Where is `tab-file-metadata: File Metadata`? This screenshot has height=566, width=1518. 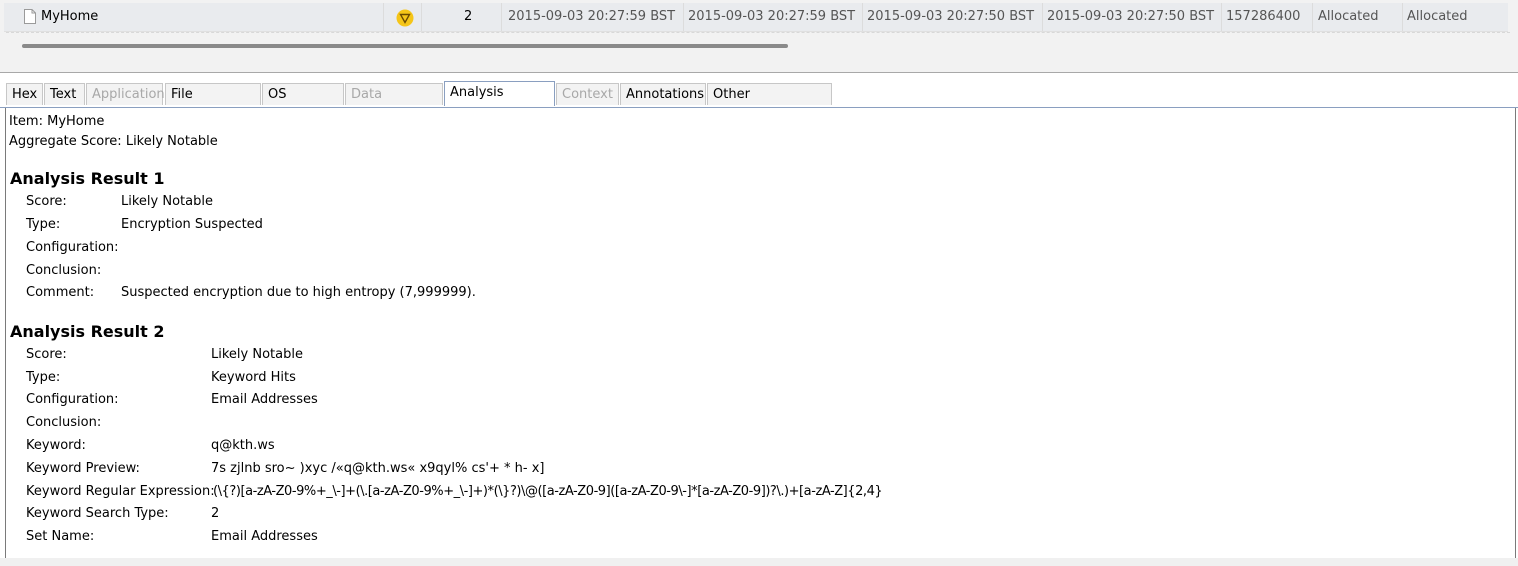
tab-file-metadata: File Metadata is located at coordinates (213, 103).